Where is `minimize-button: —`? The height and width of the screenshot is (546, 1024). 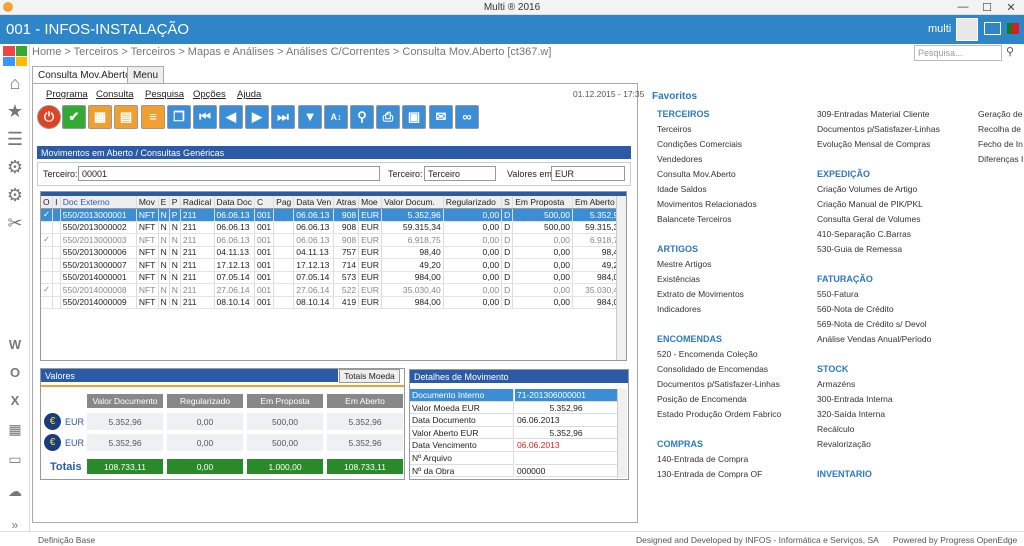 minimize-button: — is located at coordinates (963, 7).